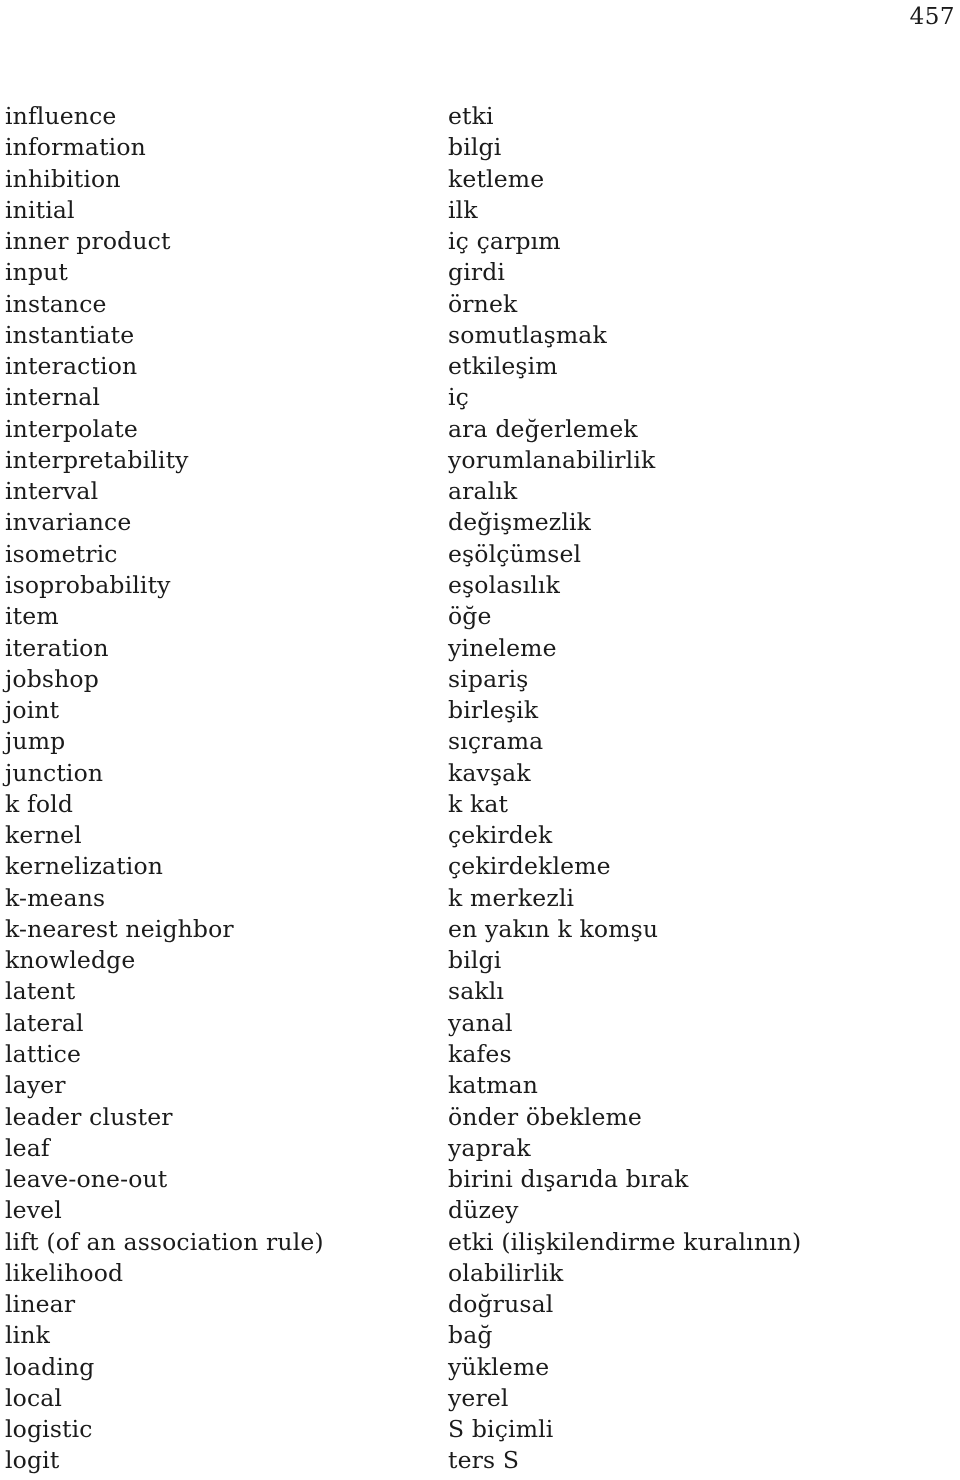 Image resolution: width=960 pixels, height=1480 pixels. What do you see at coordinates (40, 991) in the screenshot?
I see `source-term: latent` at bounding box center [40, 991].